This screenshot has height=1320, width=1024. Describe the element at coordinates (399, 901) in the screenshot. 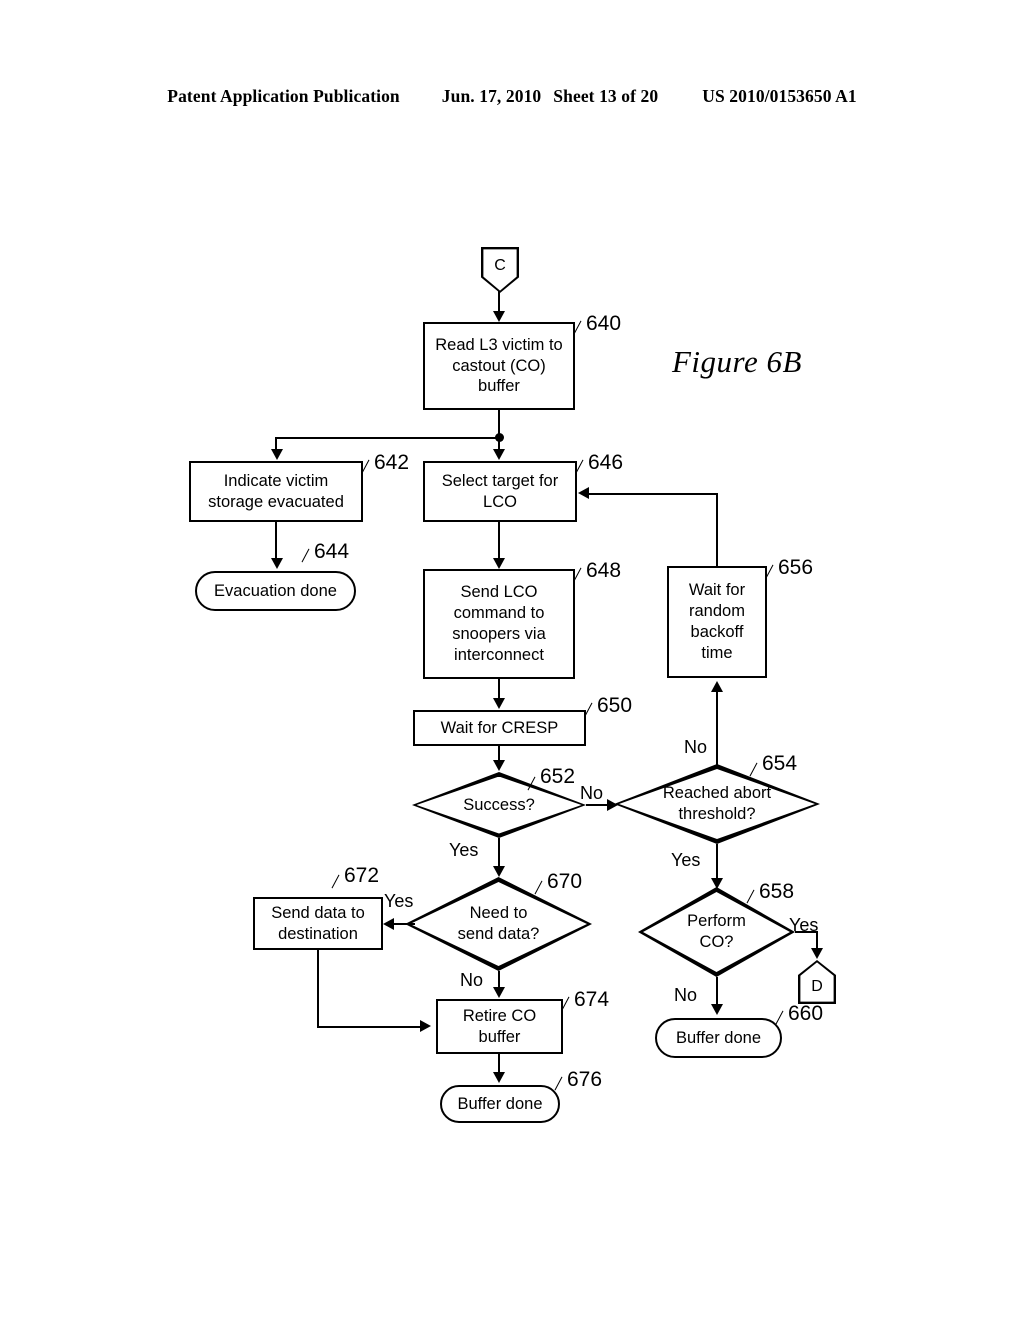

I see `branch-670-yes-label: Yes` at that location.